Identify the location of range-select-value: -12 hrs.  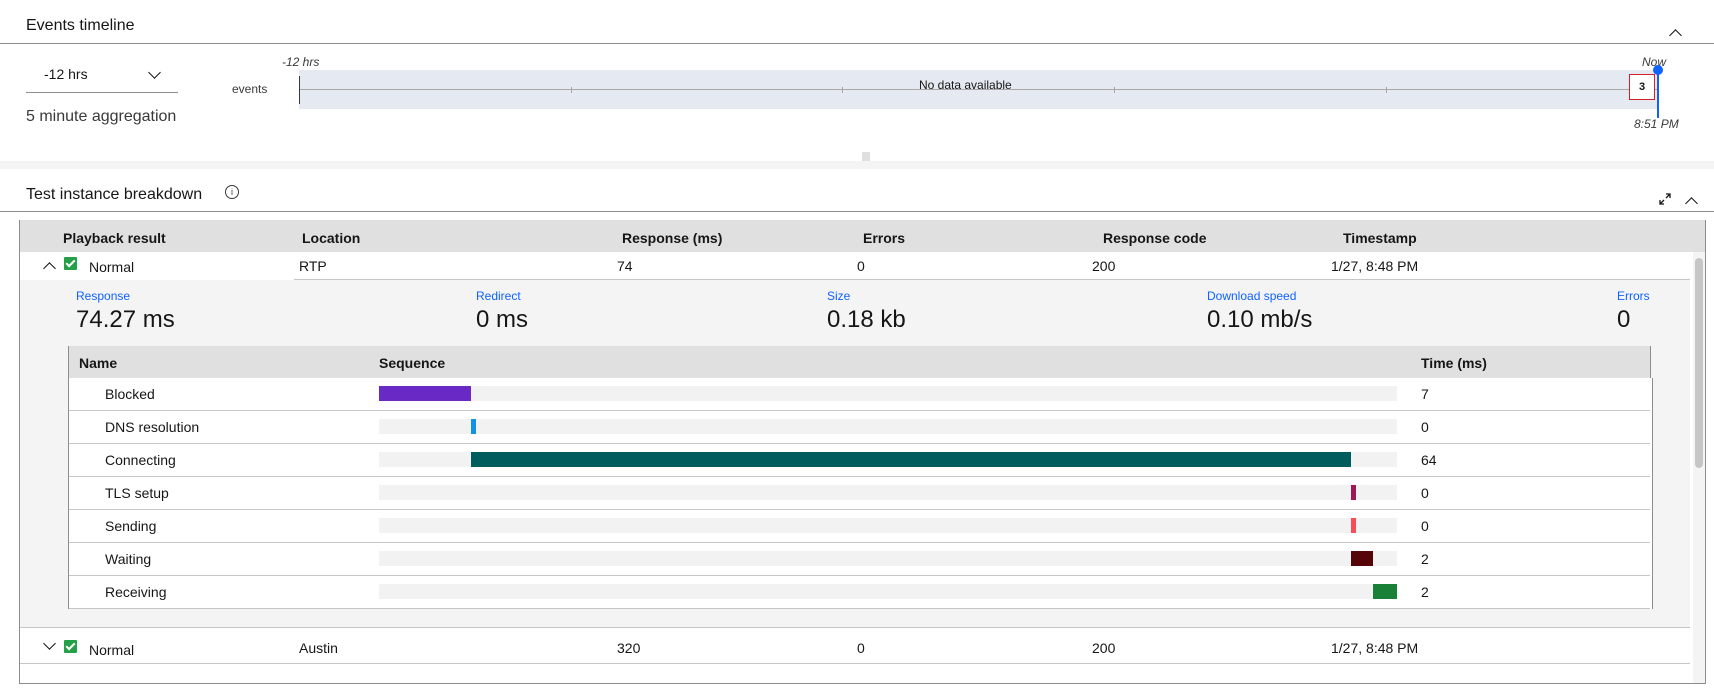
(66, 74).